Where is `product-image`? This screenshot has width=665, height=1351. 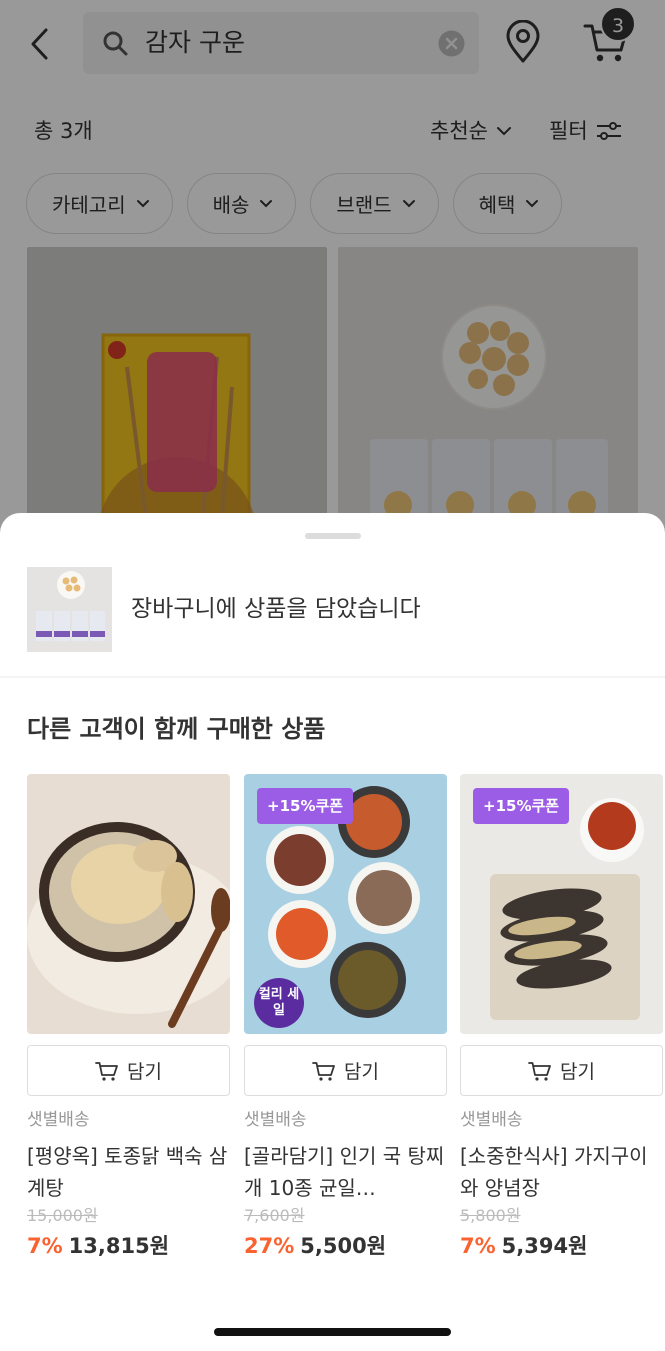 product-image is located at coordinates (128, 904).